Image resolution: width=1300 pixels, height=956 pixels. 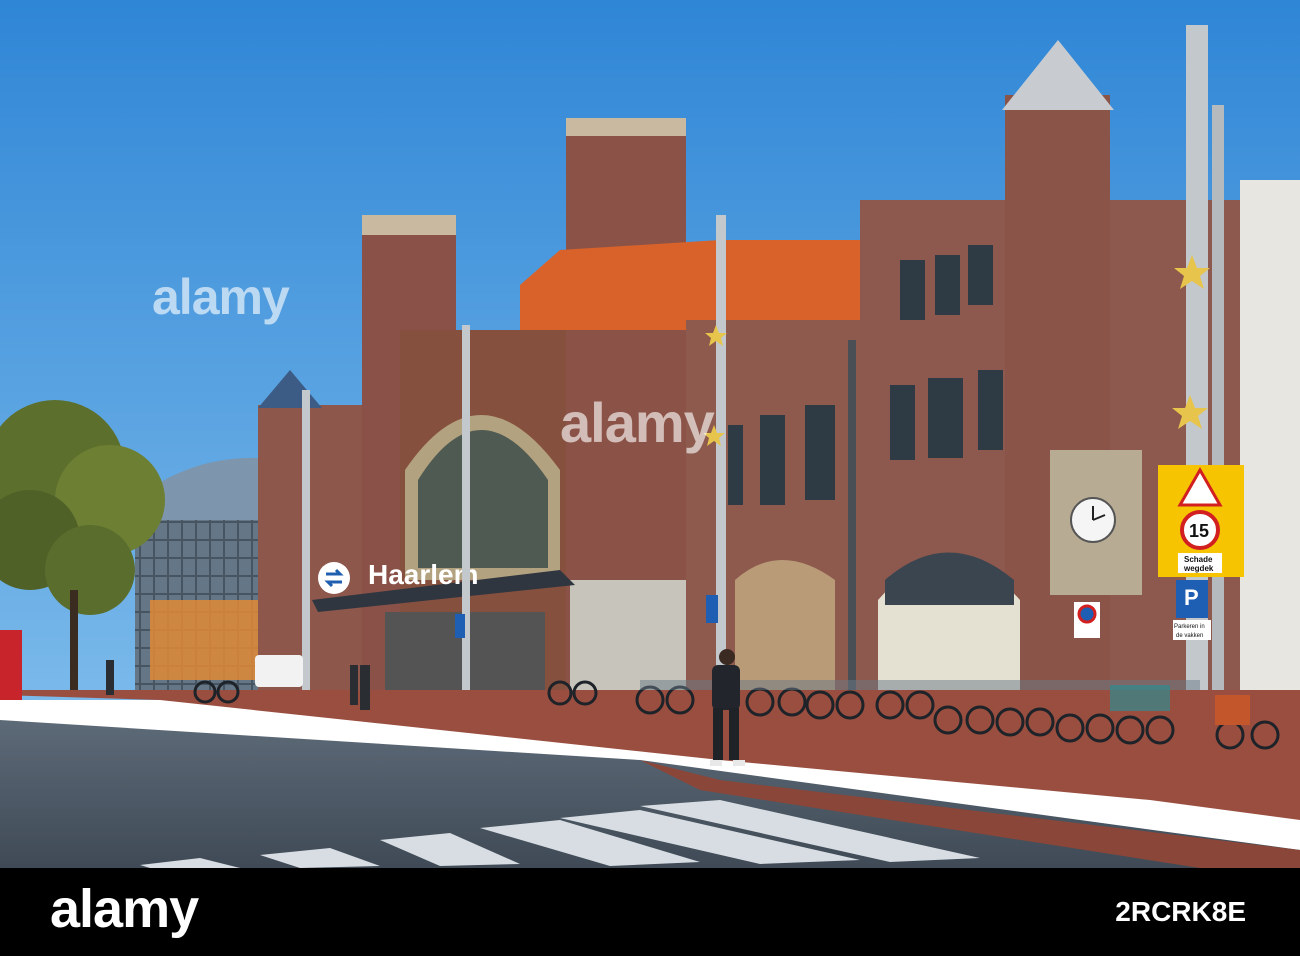 What do you see at coordinates (1189, 636) in the screenshot?
I see `parking-text-line2: de vakken` at bounding box center [1189, 636].